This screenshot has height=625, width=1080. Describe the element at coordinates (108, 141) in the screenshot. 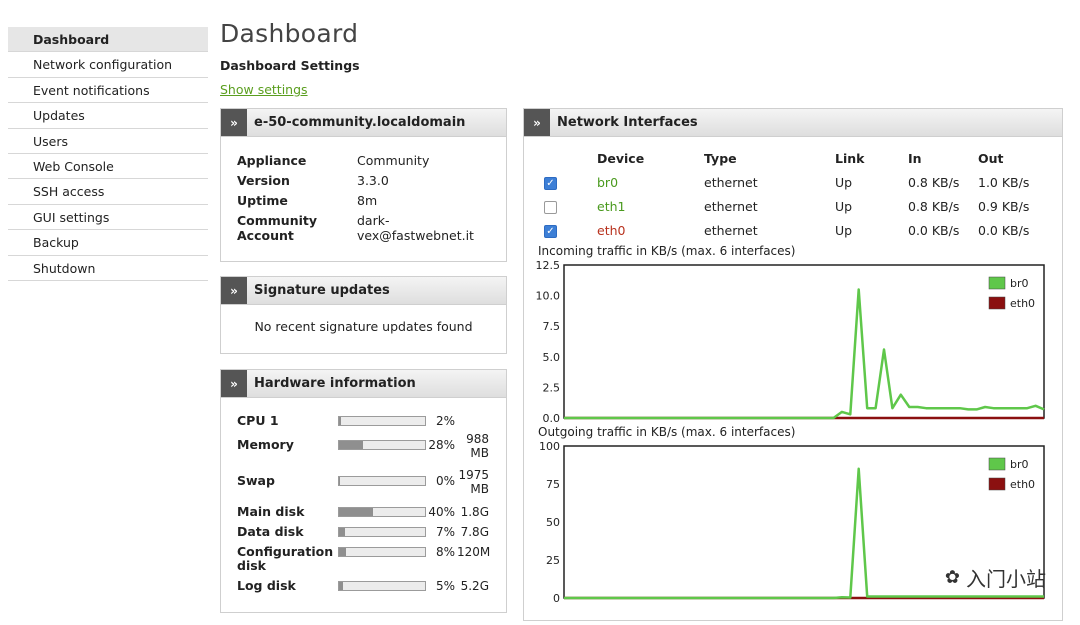

I see `sidebar-item-users: Users` at that location.